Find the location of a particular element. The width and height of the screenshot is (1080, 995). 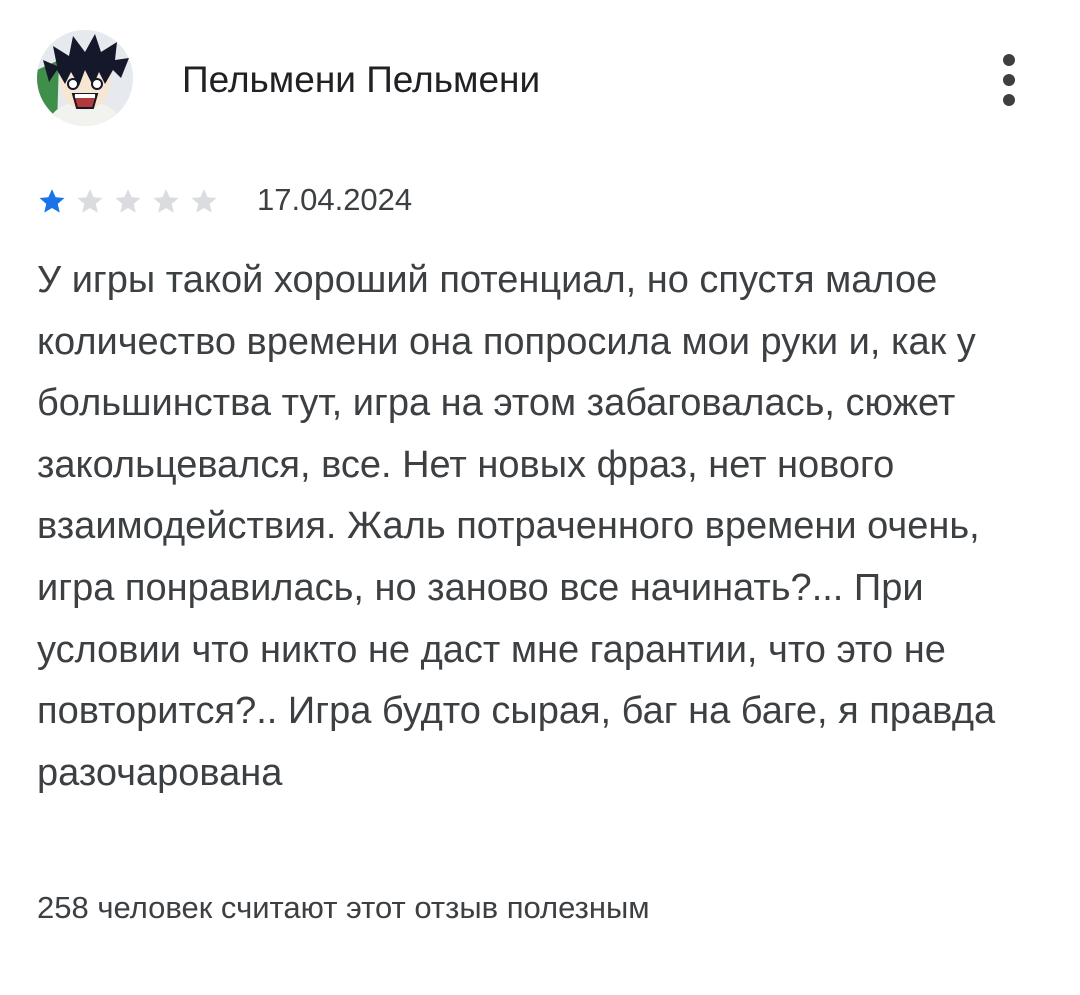

review-meta: 17.04.2024 is located at coordinates (337, 200).